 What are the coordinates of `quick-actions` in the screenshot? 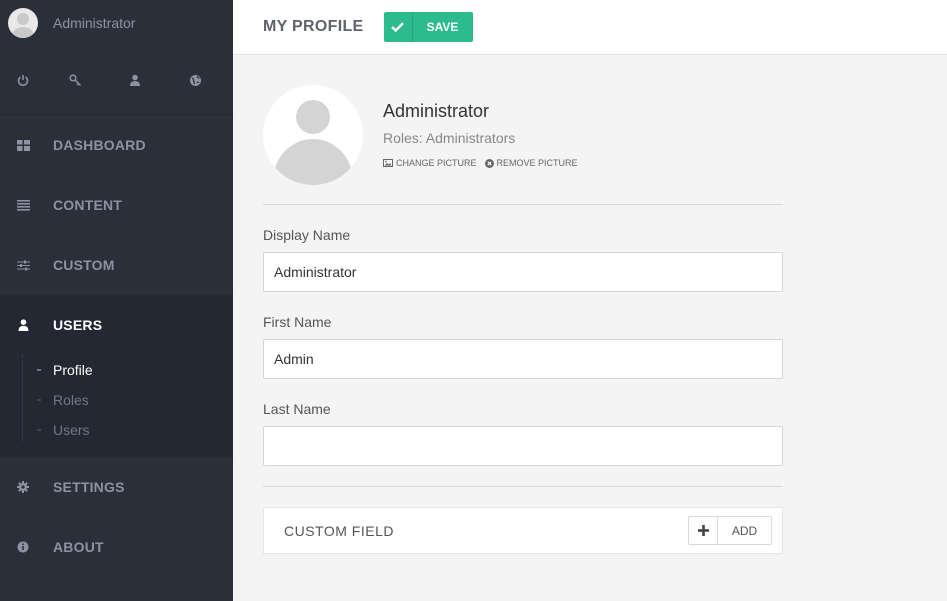 It's located at (116, 80).